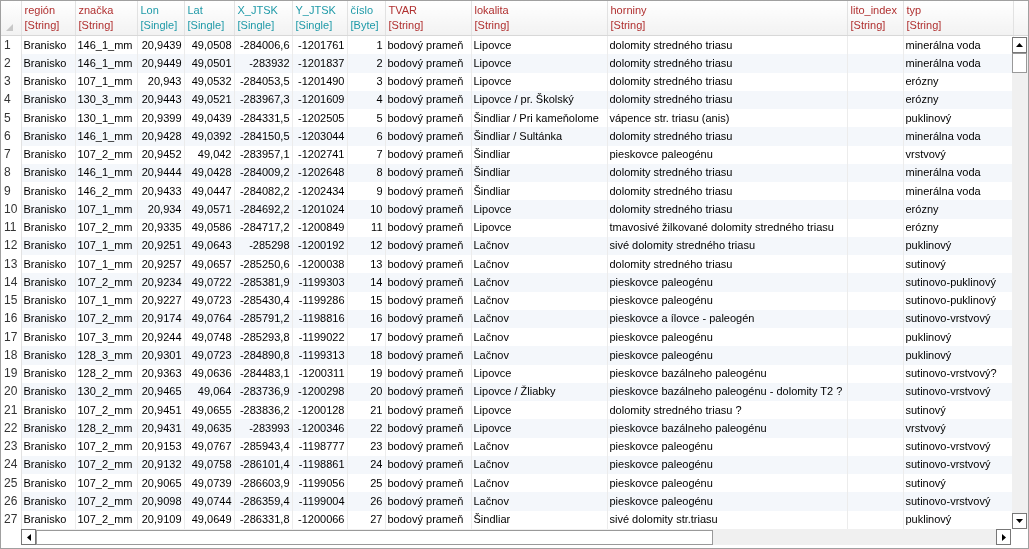 The height and width of the screenshot is (549, 1029). What do you see at coordinates (958, 245) in the screenshot?
I see `table-cell: puklinový` at bounding box center [958, 245].